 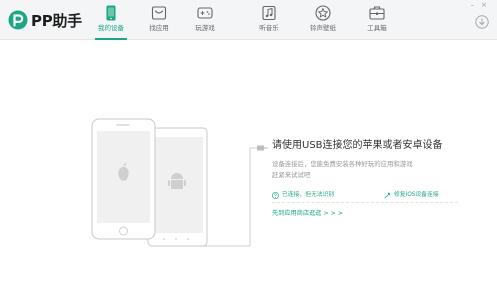 What do you see at coordinates (473, 5) in the screenshot?
I see `minimize-button: –` at bounding box center [473, 5].